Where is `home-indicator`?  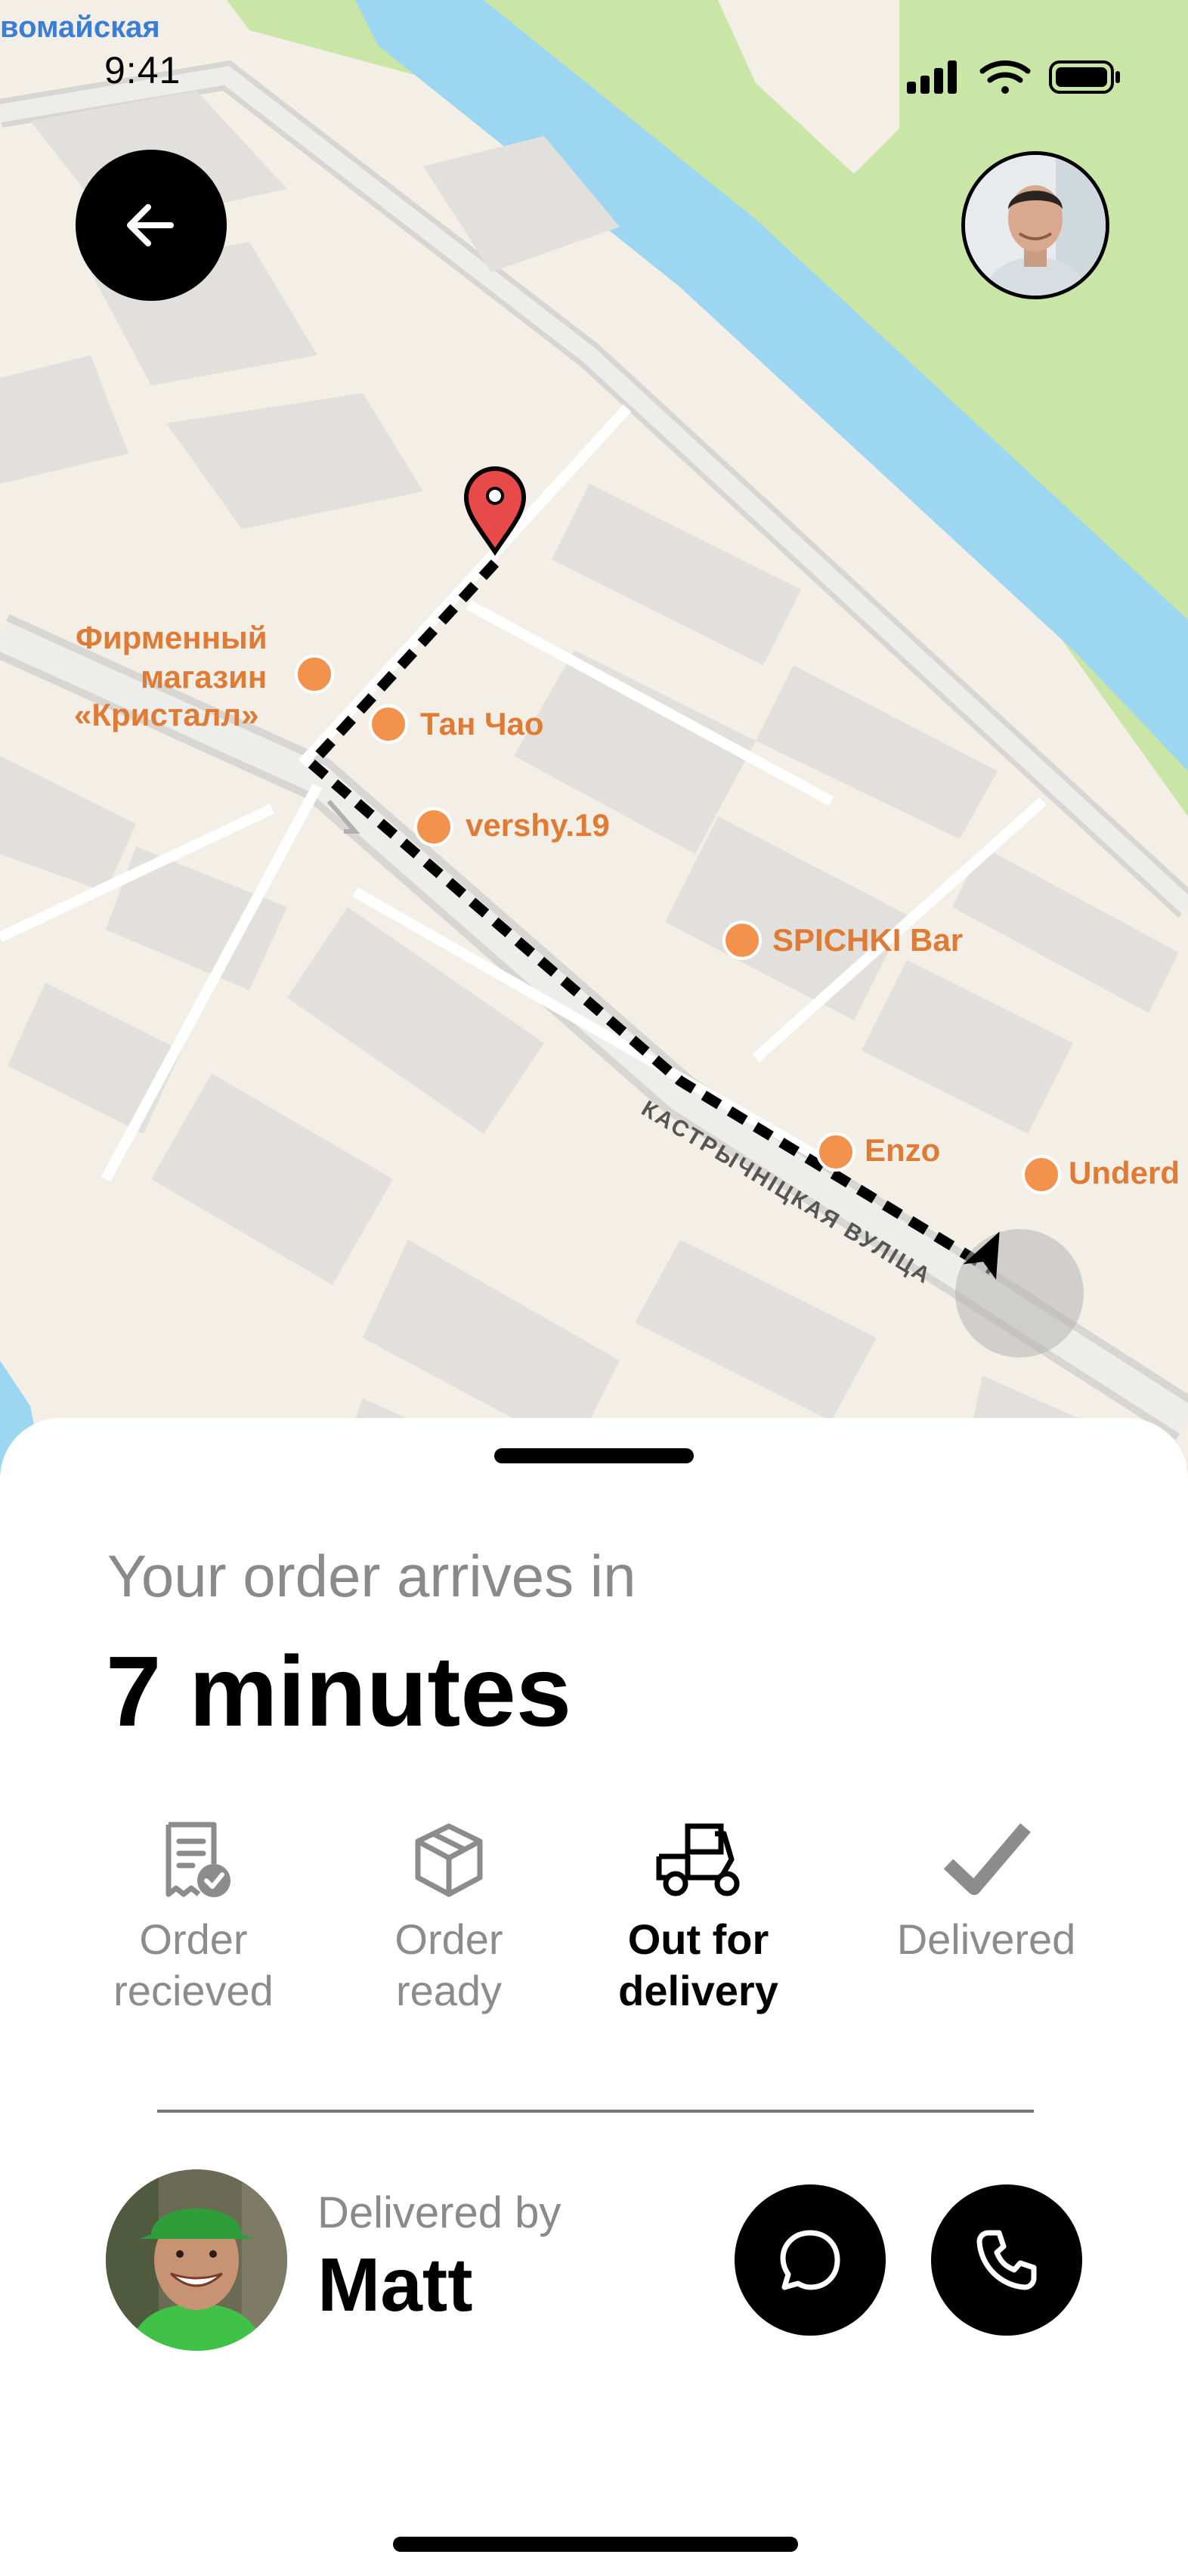
home-indicator is located at coordinates (595, 2544).